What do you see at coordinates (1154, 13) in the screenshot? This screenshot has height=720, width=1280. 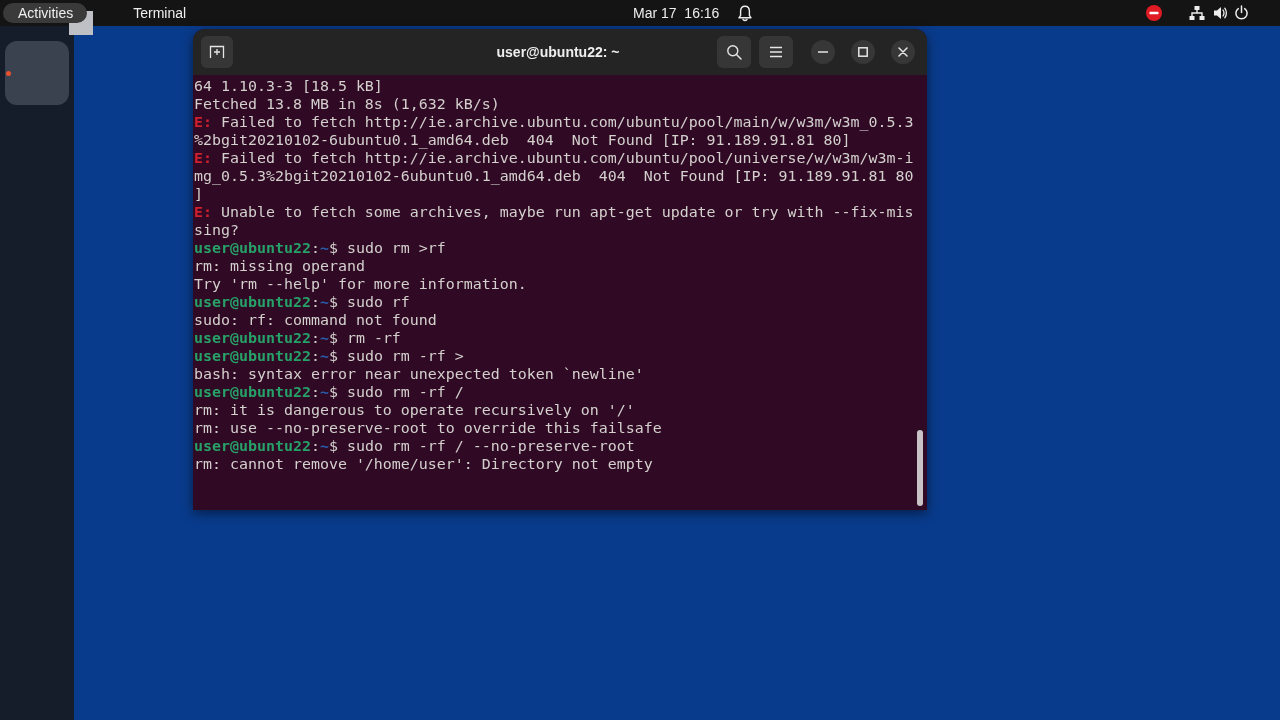 I see `no-entry-icon` at bounding box center [1154, 13].